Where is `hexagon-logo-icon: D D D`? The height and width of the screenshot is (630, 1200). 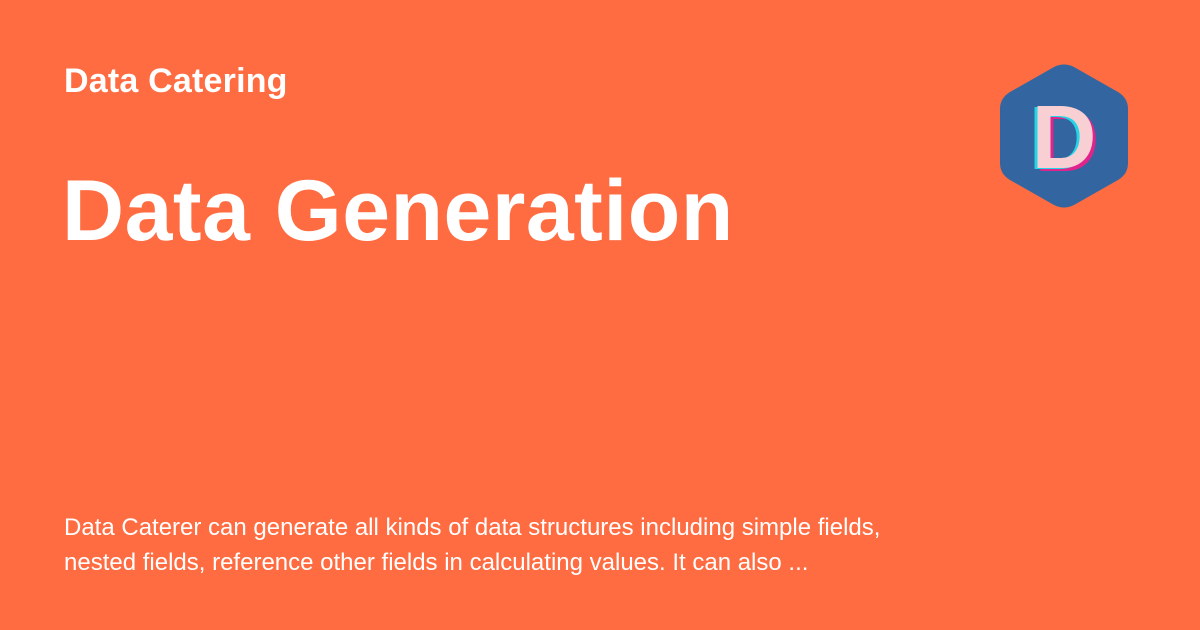 hexagon-logo-icon: D D D is located at coordinates (1064, 136).